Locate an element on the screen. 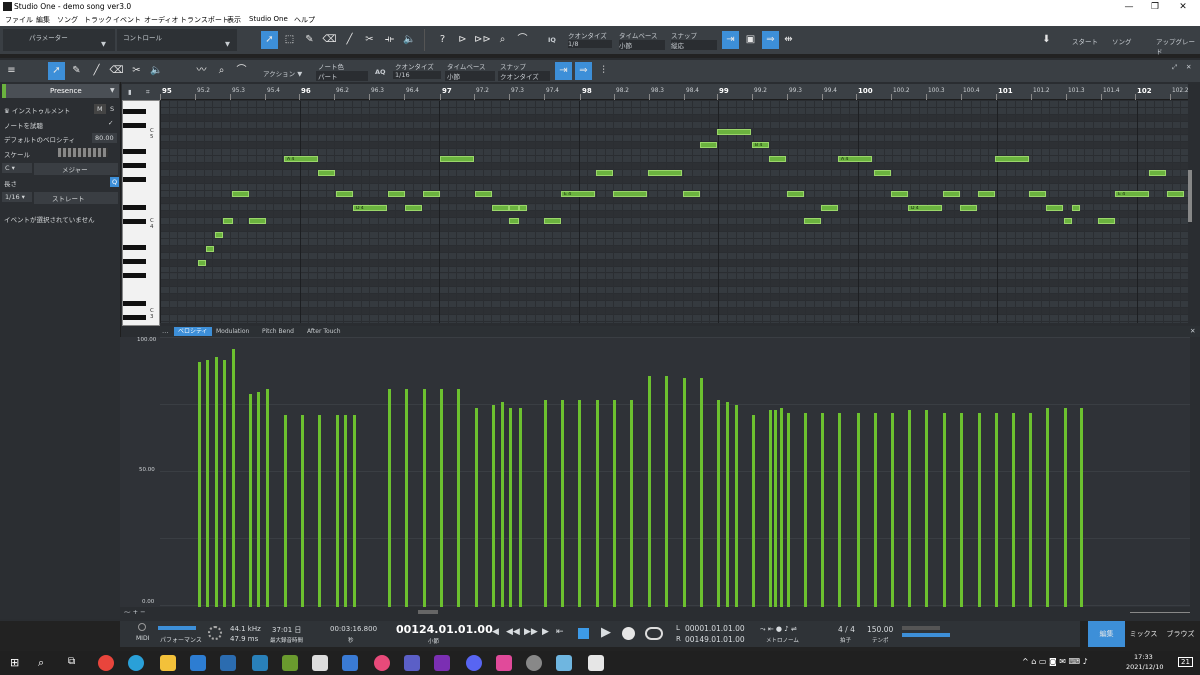  clock-date: 2021/12/10 is located at coordinates (1144, 667).